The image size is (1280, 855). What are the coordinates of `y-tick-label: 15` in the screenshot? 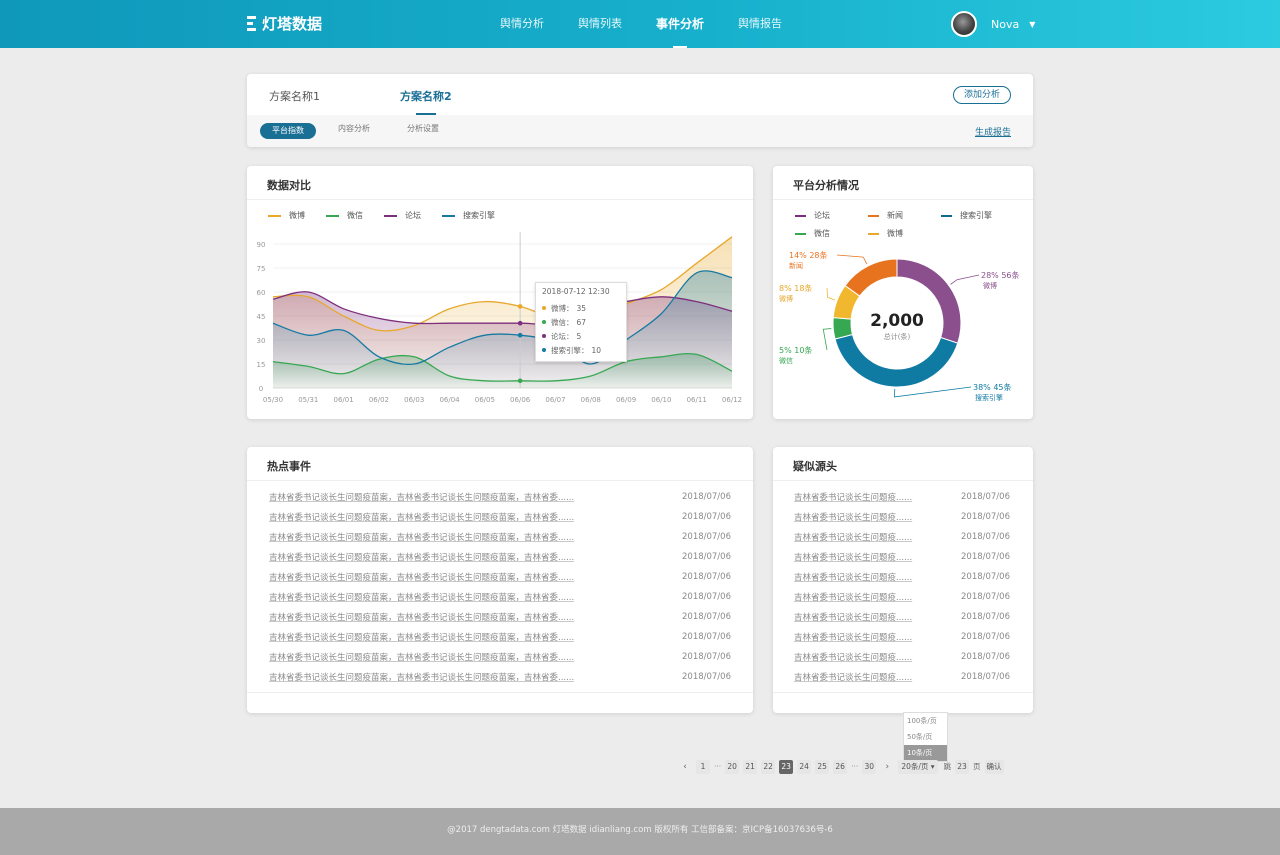 It's located at (261, 365).